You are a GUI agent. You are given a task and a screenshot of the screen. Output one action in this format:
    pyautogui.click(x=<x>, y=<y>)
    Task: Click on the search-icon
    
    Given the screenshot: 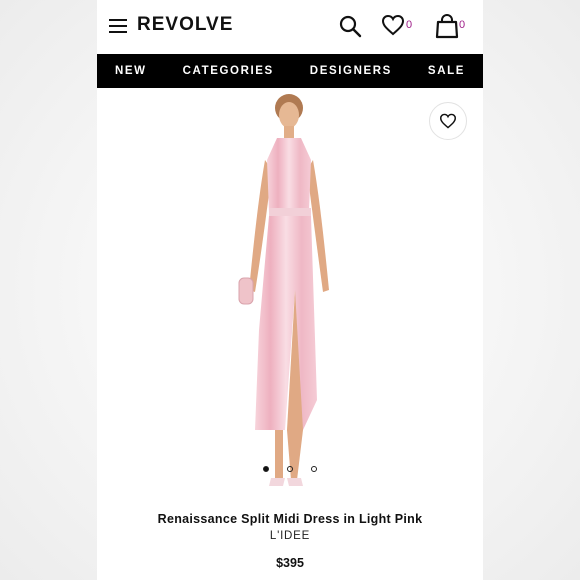 What is the action you would take?
    pyautogui.click(x=350, y=26)
    